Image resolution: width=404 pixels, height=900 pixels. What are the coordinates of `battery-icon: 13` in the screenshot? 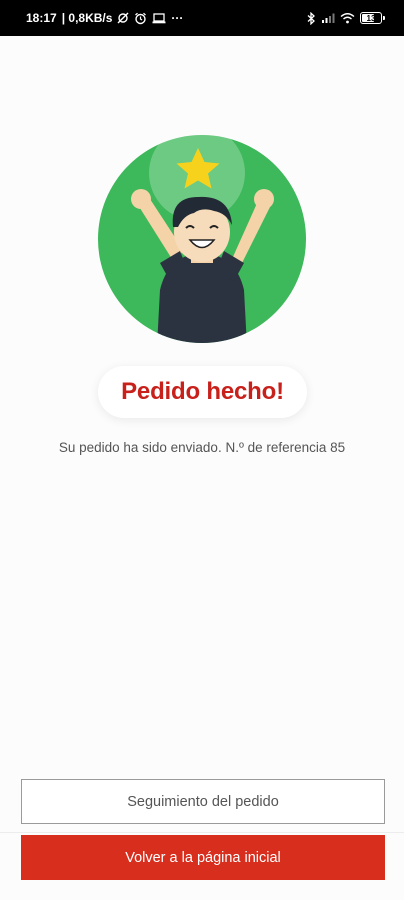 It's located at (372, 18).